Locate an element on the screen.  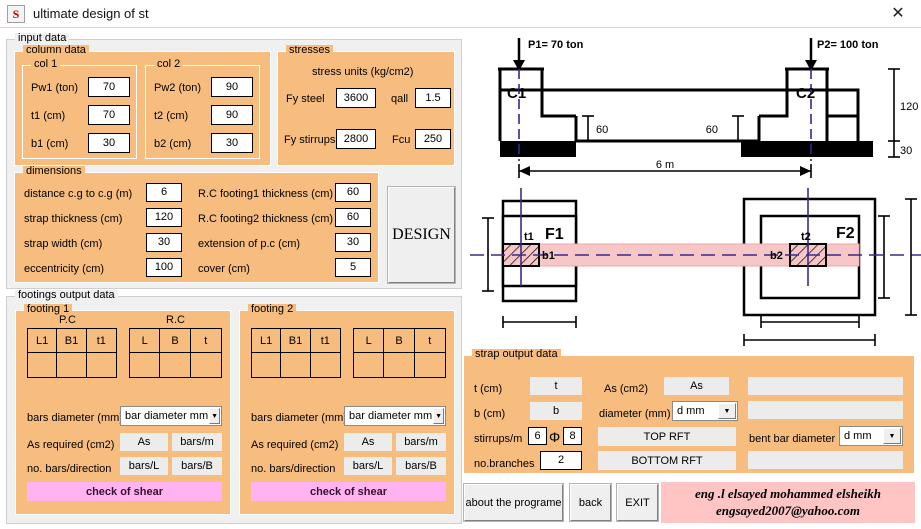
b2-label: b2 (cm) is located at coordinates (173, 144).